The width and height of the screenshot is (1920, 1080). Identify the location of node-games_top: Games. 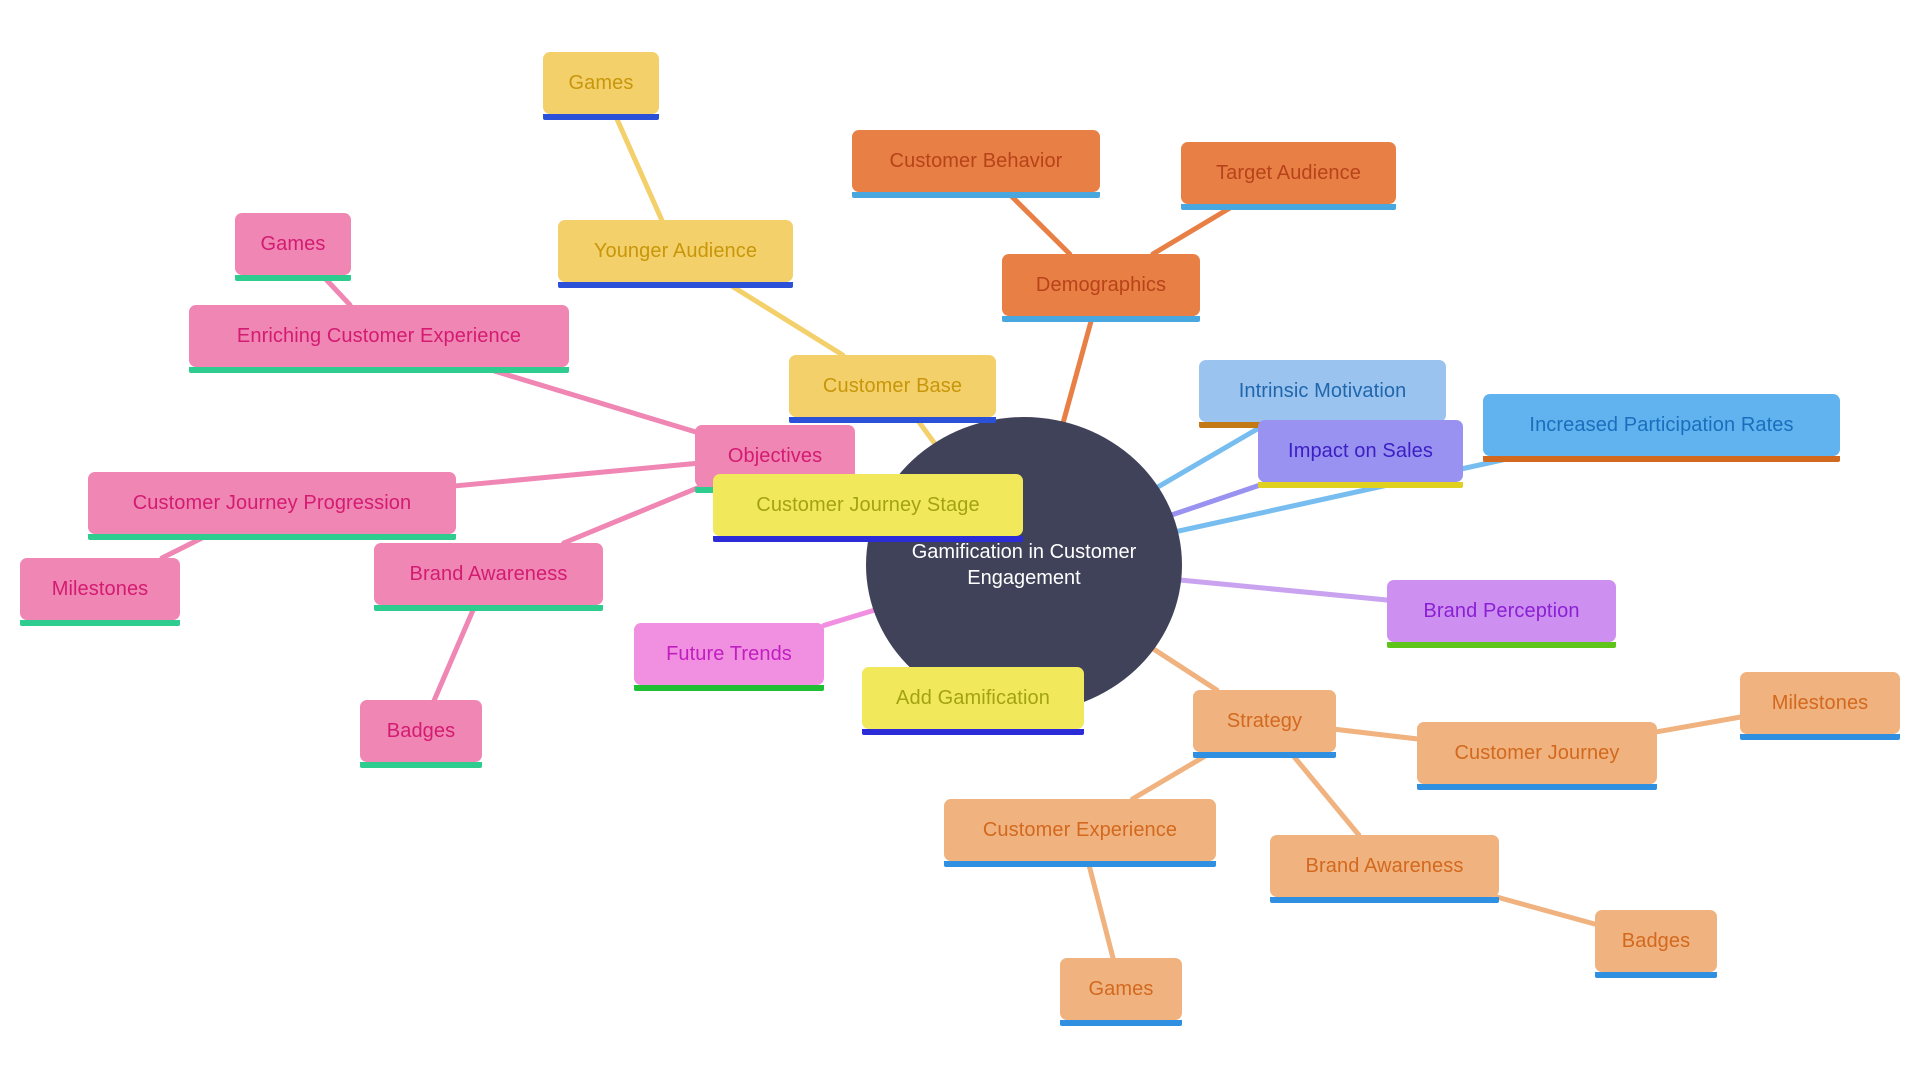
(601, 86).